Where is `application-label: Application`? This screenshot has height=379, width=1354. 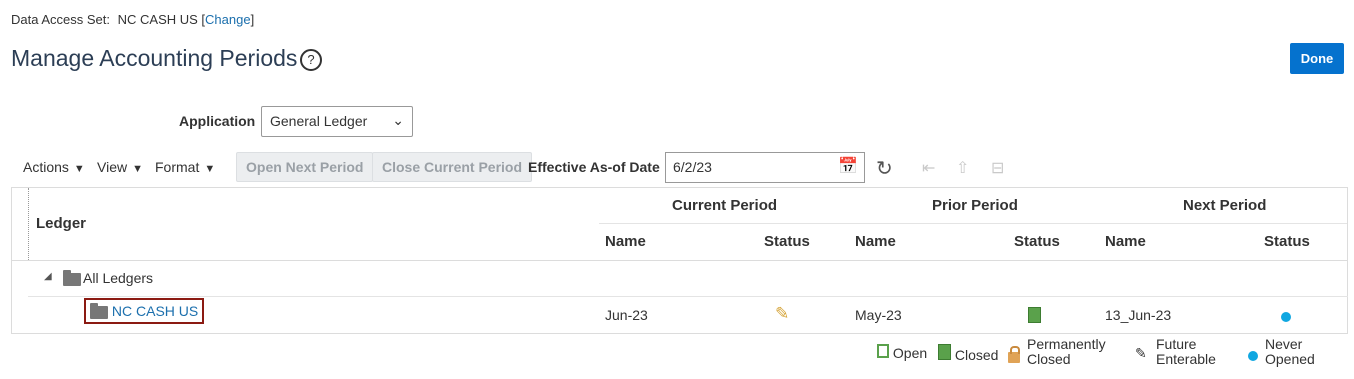
application-label: Application is located at coordinates (217, 121).